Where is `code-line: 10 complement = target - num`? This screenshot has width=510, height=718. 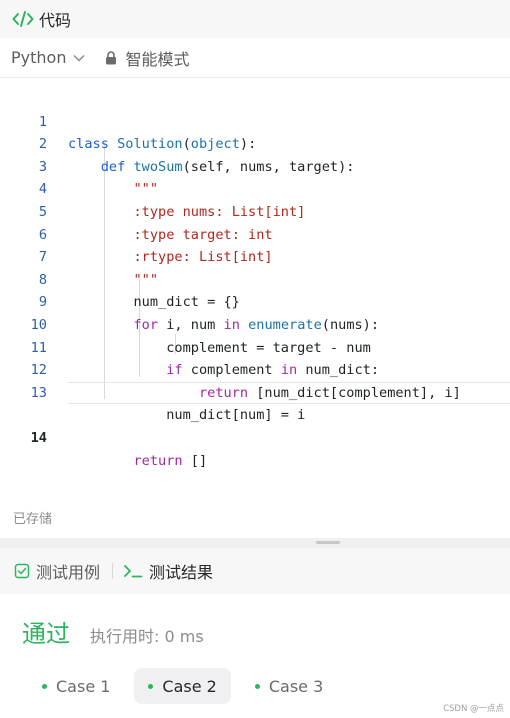 code-line: 10 complement = target - num is located at coordinates (255, 323).